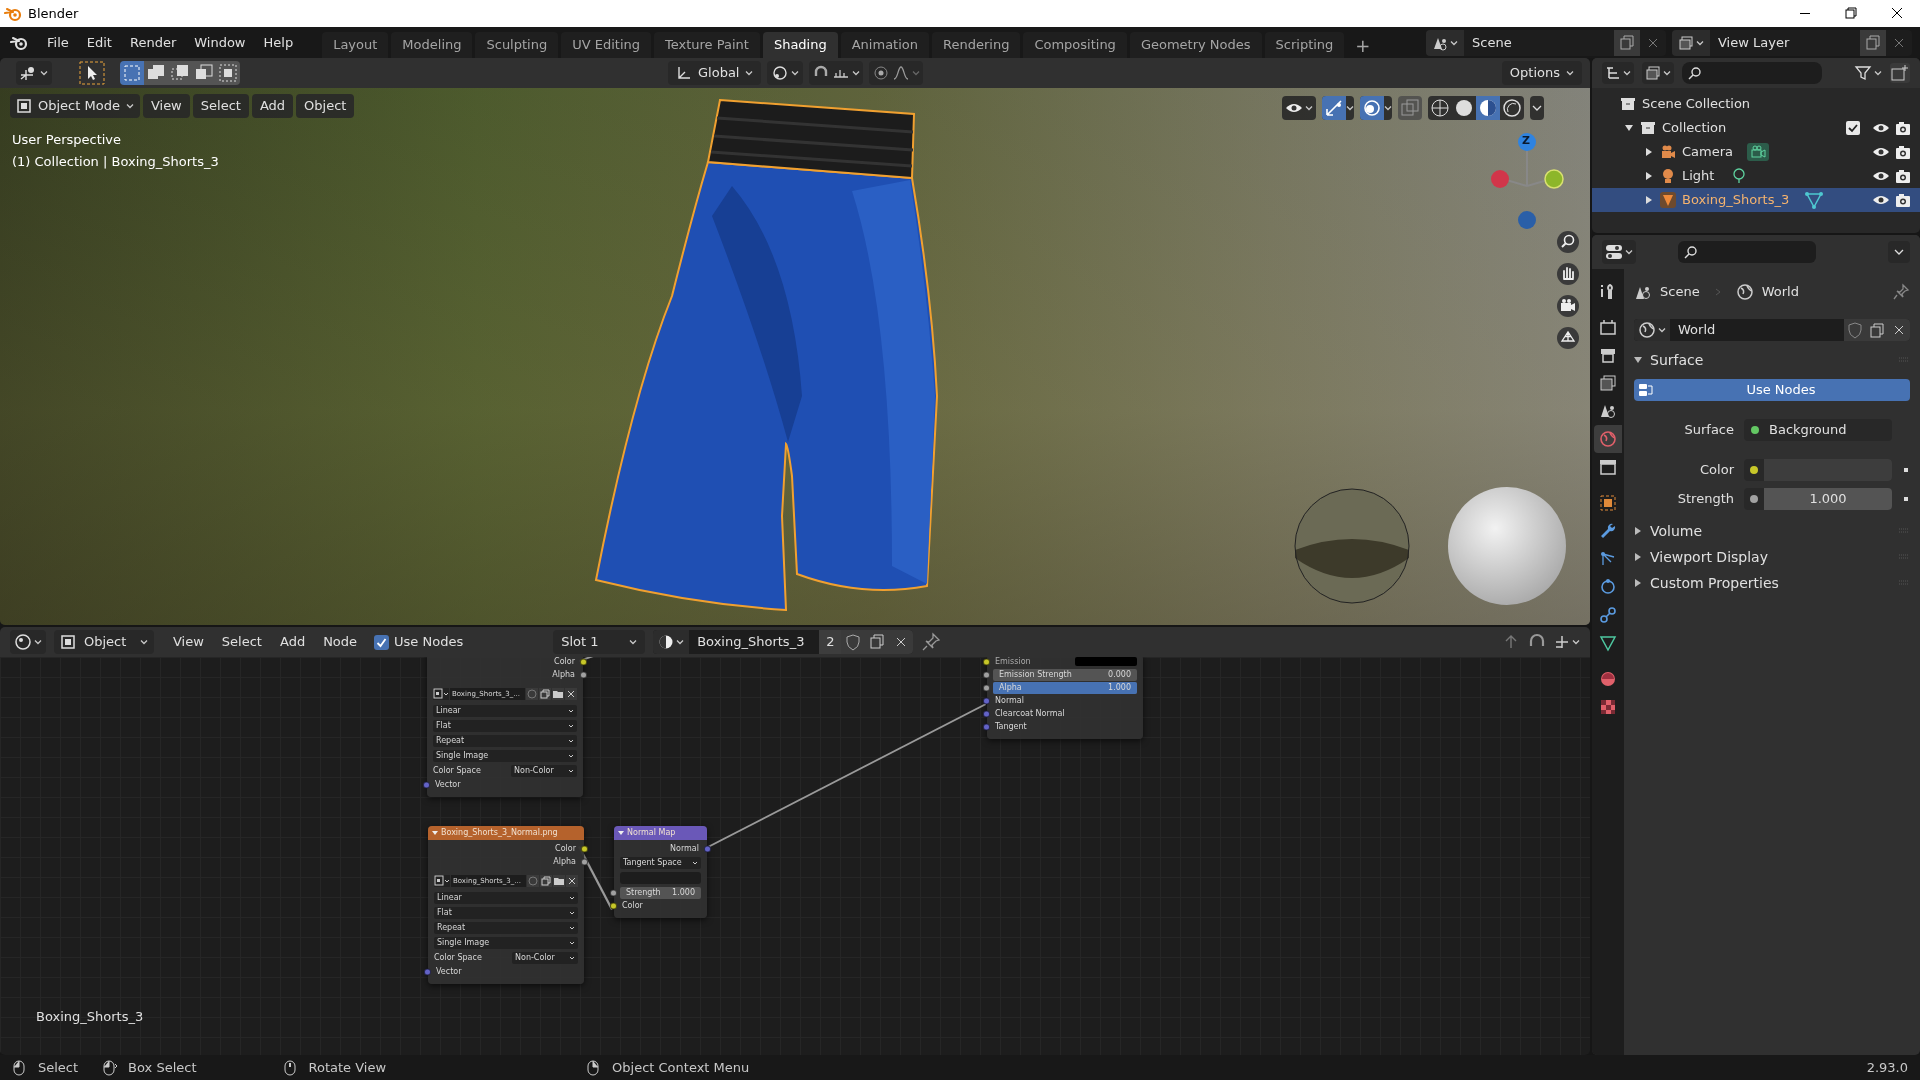 Image resolution: width=1920 pixels, height=1080 pixels. Describe the element at coordinates (1440, 108) in the screenshot. I see `wireframe-shading-icon` at that location.